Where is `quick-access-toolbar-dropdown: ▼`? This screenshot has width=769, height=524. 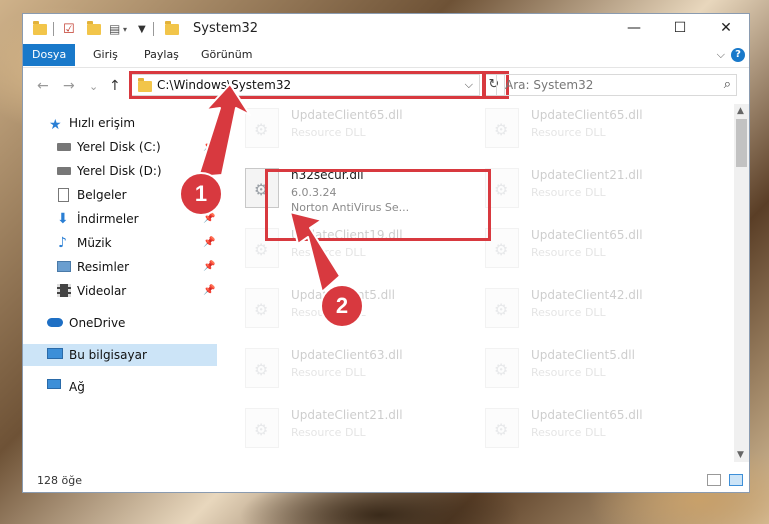 quick-access-toolbar-dropdown: ▼ is located at coordinates (142, 29).